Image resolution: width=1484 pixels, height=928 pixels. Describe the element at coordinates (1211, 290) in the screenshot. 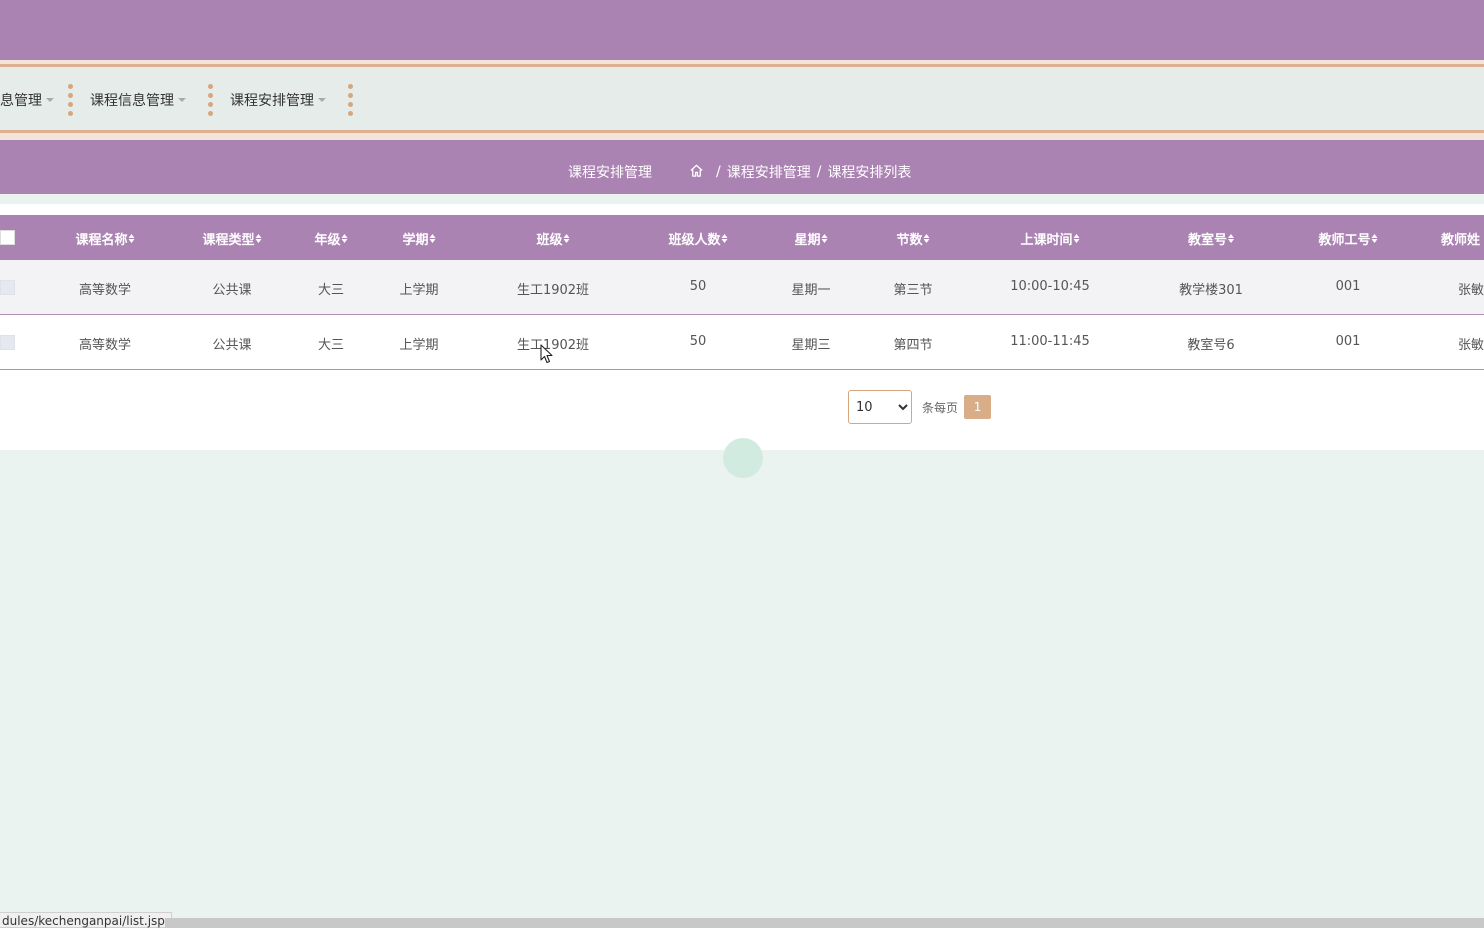

I see `table-cell: 教学楼301` at that location.